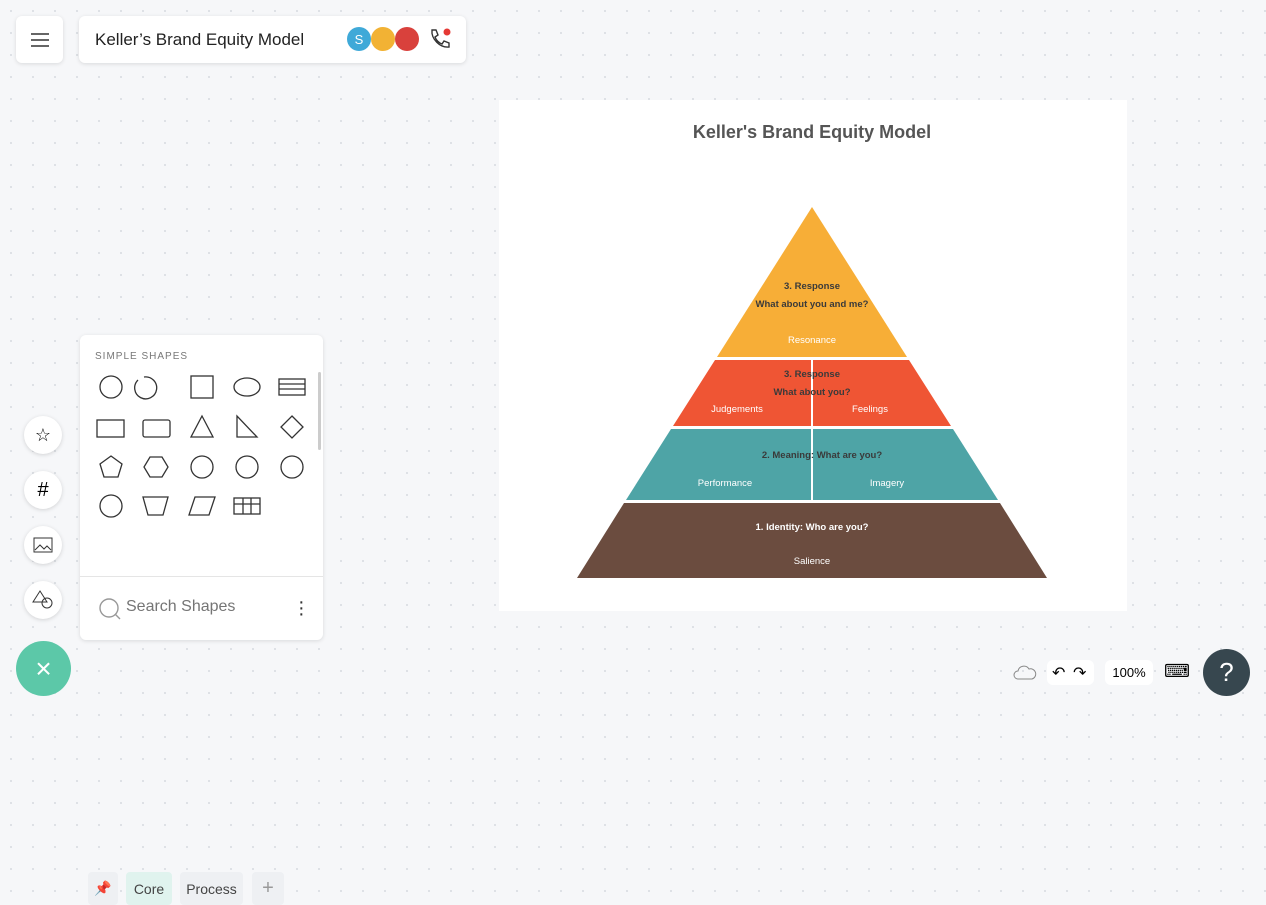 This screenshot has height=905, width=1266. Describe the element at coordinates (1025, 672) in the screenshot. I see `cloud-saved-icon` at that location.